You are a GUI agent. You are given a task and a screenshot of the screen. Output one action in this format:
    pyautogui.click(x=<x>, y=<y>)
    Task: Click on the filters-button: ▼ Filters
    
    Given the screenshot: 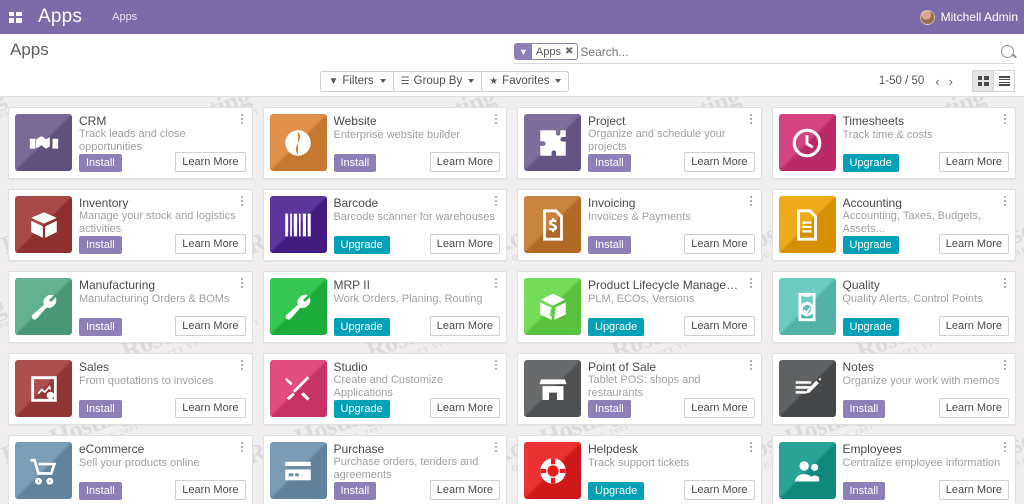 What is the action you would take?
    pyautogui.click(x=357, y=81)
    